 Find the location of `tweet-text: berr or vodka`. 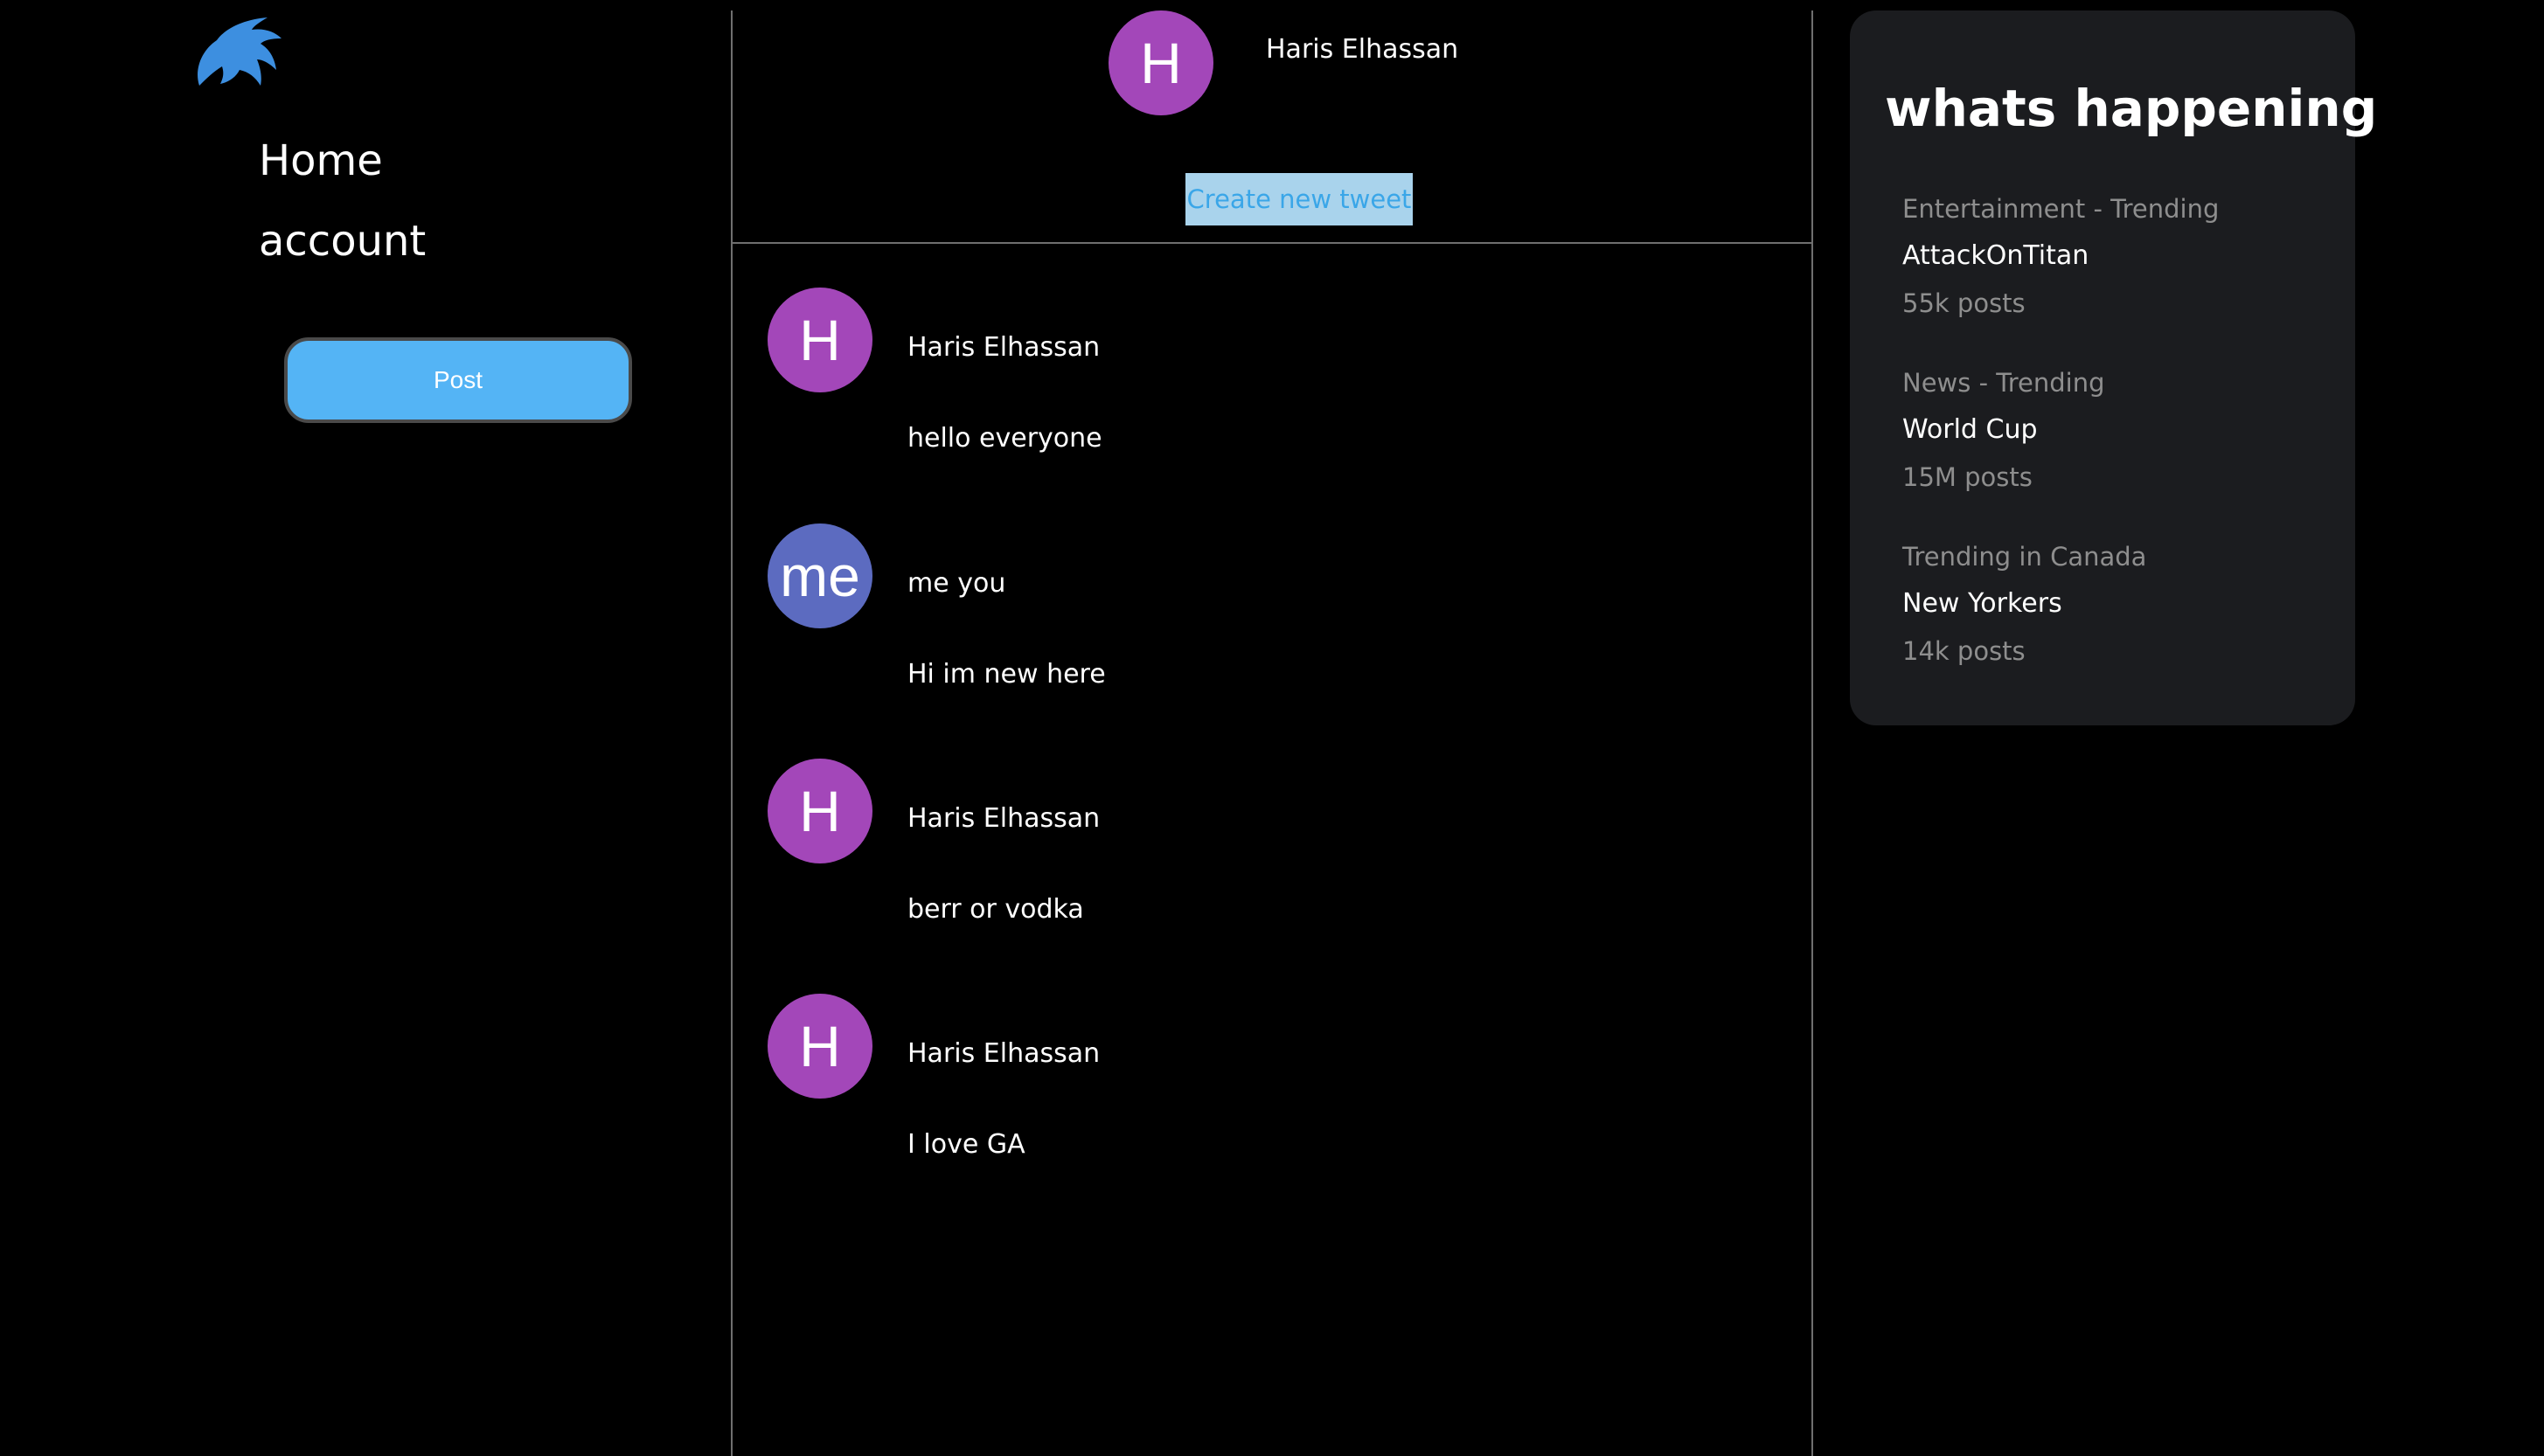

tweet-text: berr or vodka is located at coordinates (995, 909).